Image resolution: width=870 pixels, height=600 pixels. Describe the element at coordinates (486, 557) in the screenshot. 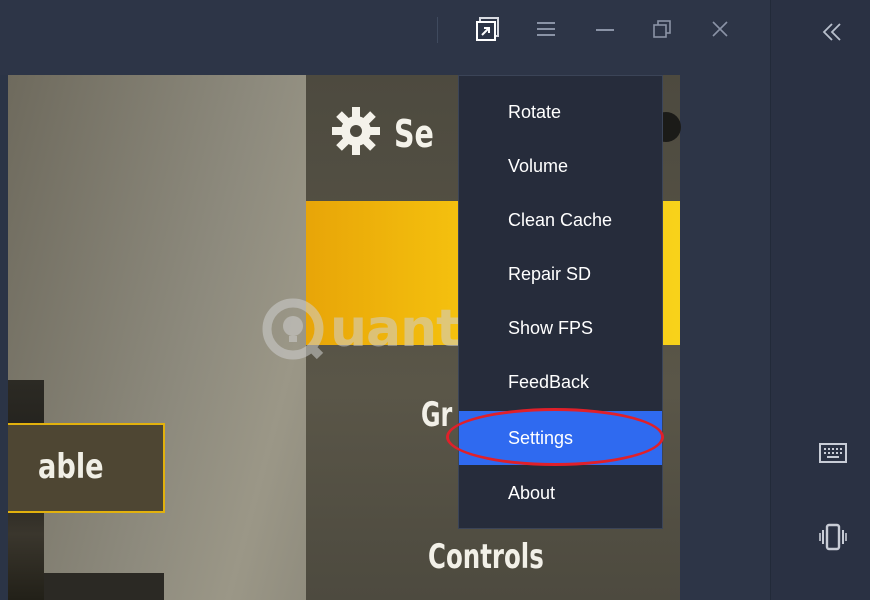

I see `controls-tab-label: Controls` at that location.